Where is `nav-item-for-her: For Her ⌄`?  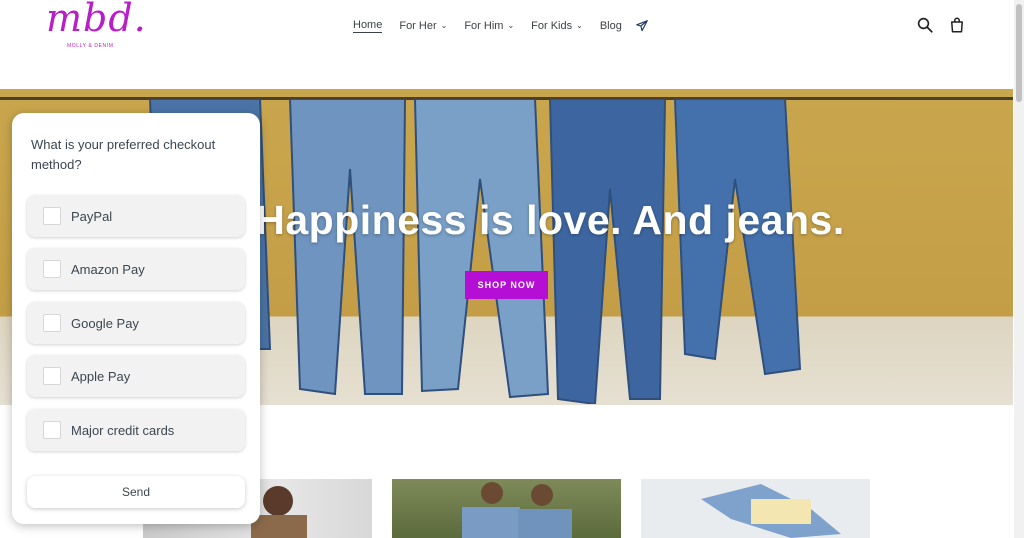 nav-item-for-her: For Her ⌄ is located at coordinates (423, 26).